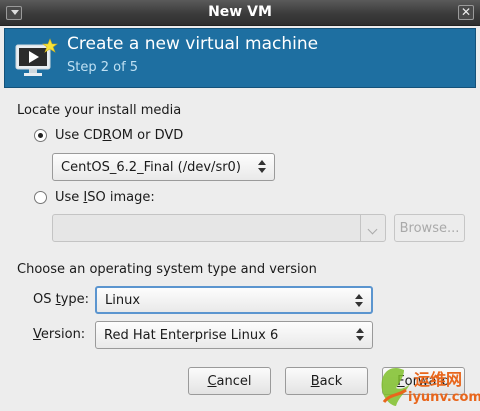  Describe the element at coordinates (193, 44) in the screenshot. I see `wizard-title: Create a new virtual machine` at that location.